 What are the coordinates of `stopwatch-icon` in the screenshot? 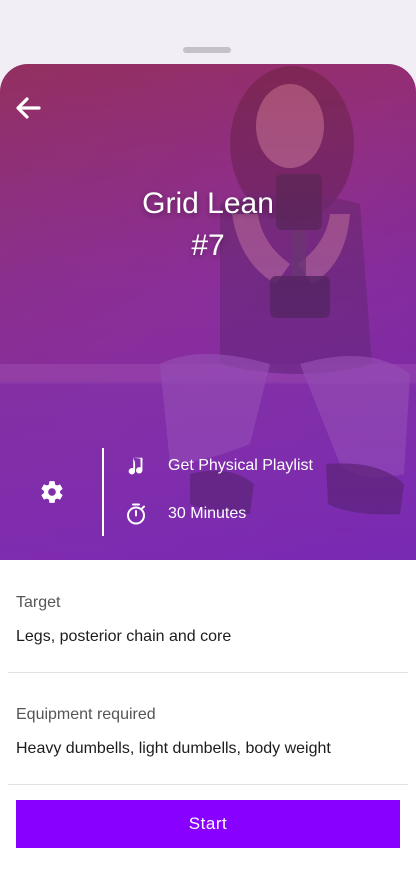 It's located at (136, 514).